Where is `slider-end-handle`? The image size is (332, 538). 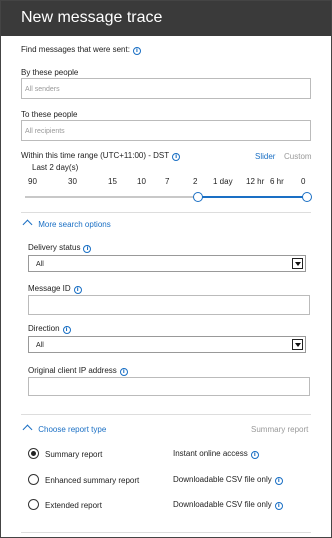 slider-end-handle is located at coordinates (307, 197).